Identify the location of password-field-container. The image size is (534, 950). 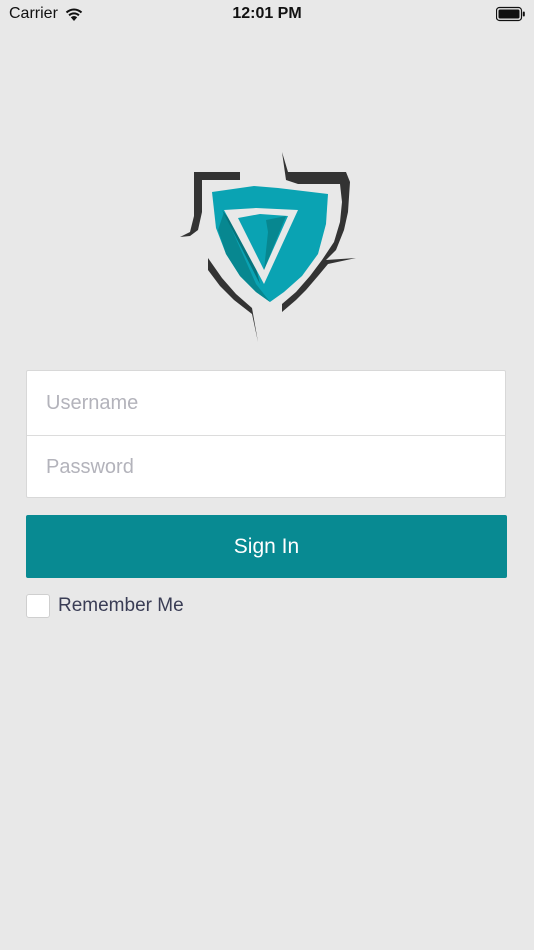
(266, 467).